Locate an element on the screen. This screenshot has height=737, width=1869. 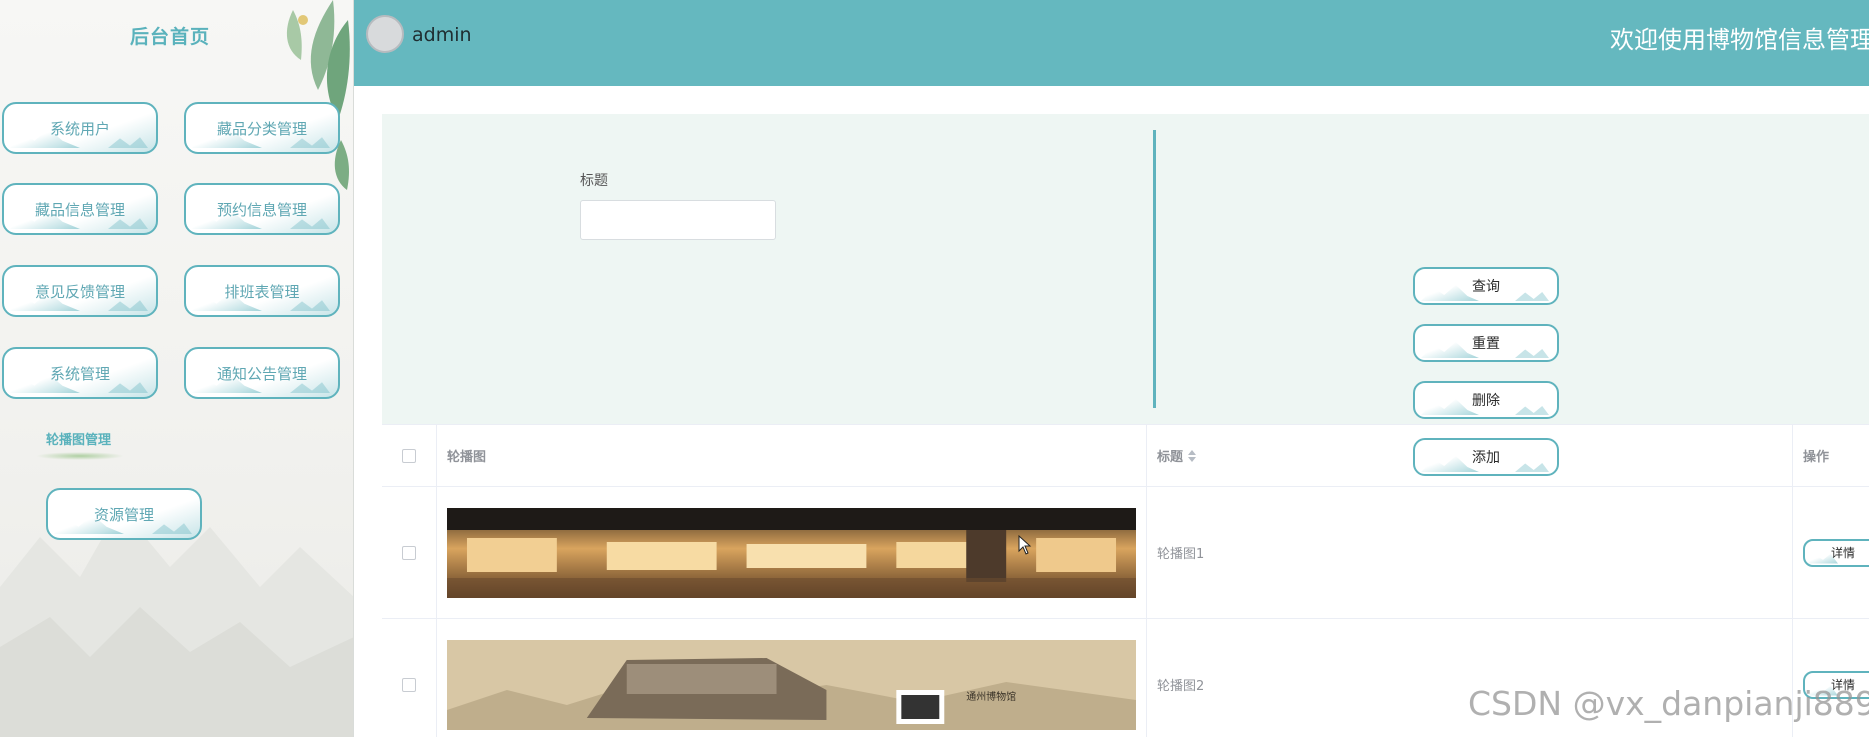
reset-button: 重置 is located at coordinates (1486, 343).